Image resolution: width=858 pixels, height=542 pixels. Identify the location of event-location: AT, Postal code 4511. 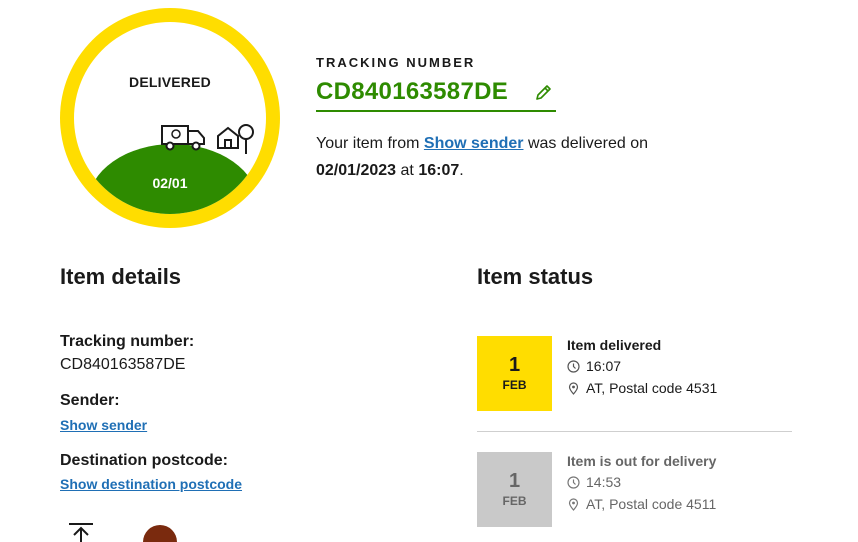
(651, 504).